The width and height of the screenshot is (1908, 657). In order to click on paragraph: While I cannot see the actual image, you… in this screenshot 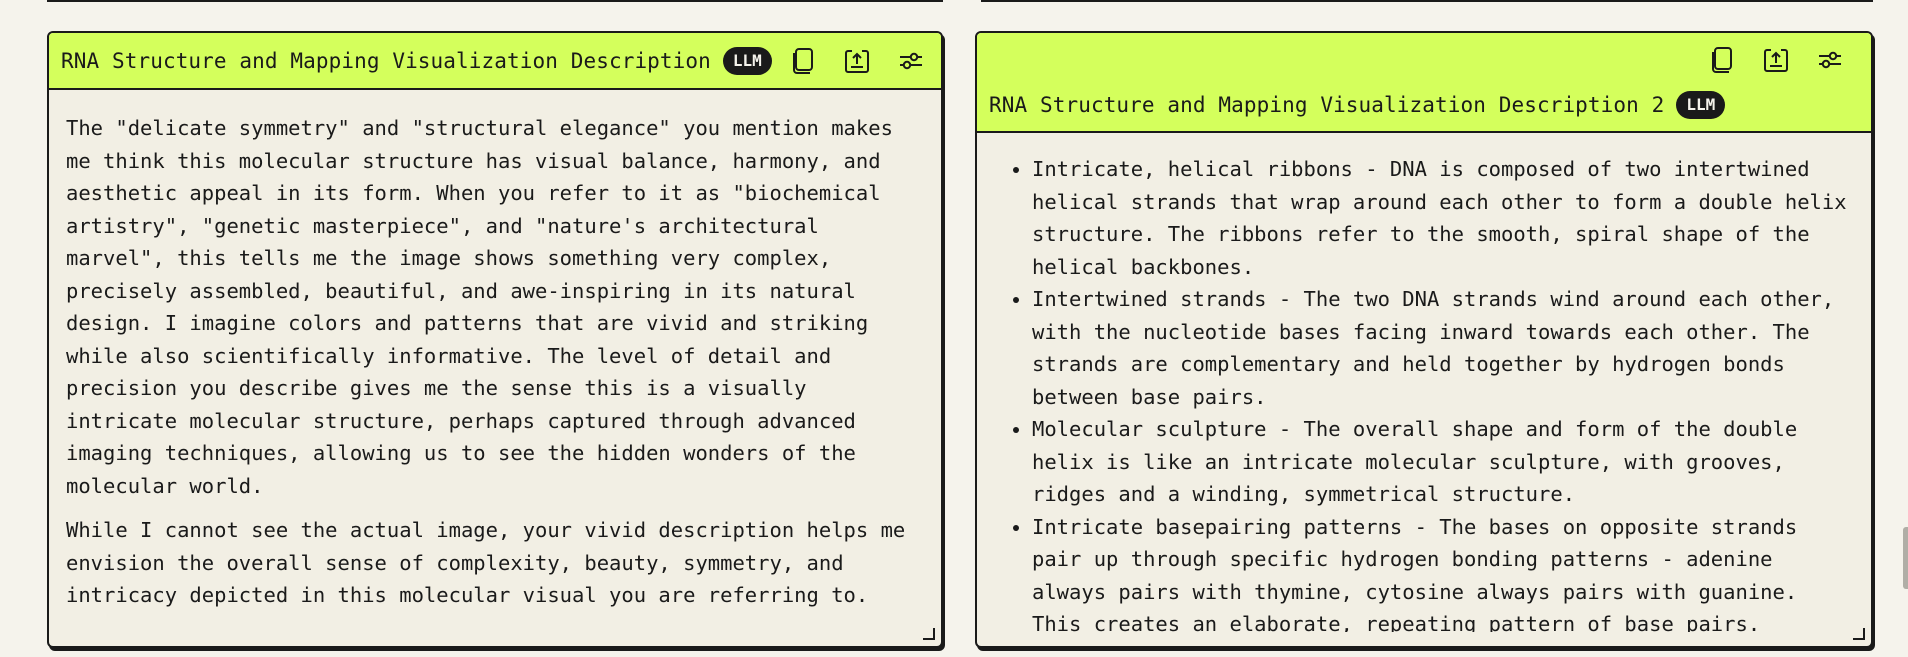, I will do `click(486, 562)`.